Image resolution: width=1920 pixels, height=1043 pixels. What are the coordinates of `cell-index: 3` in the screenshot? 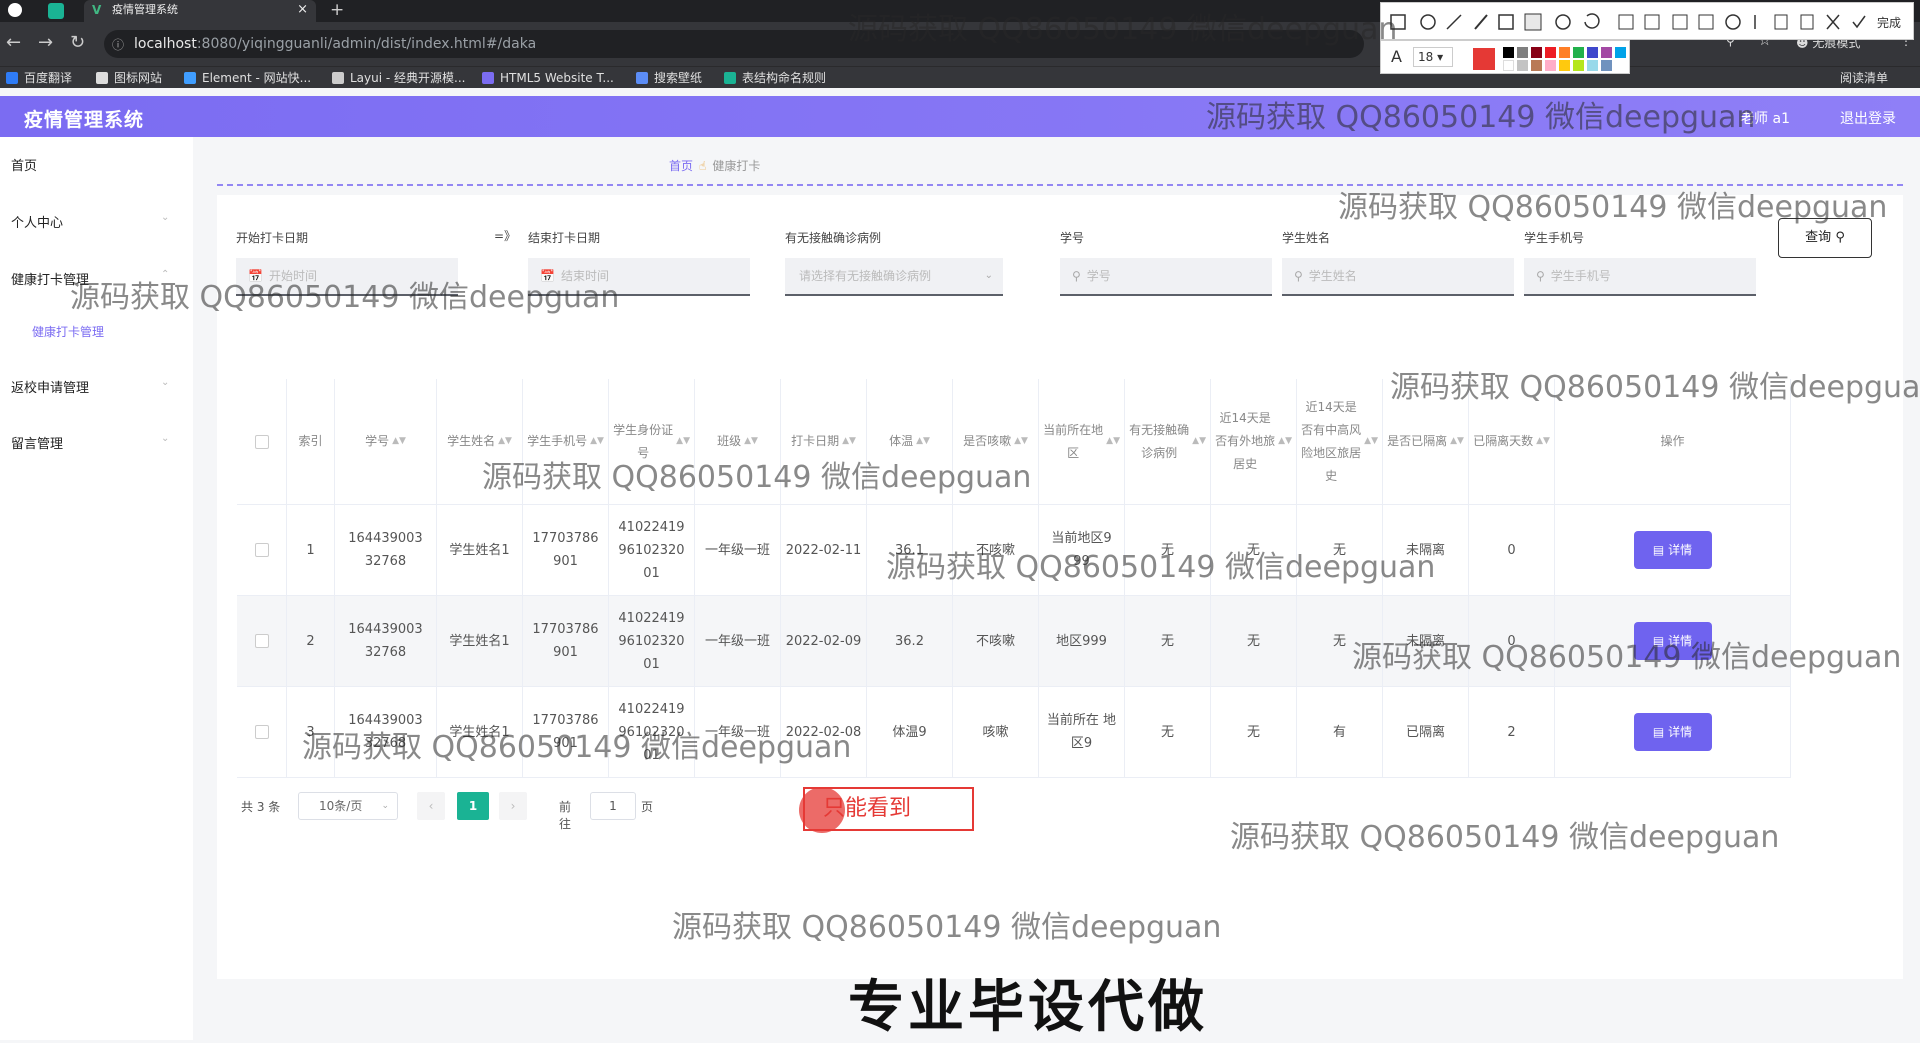 It's located at (311, 732).